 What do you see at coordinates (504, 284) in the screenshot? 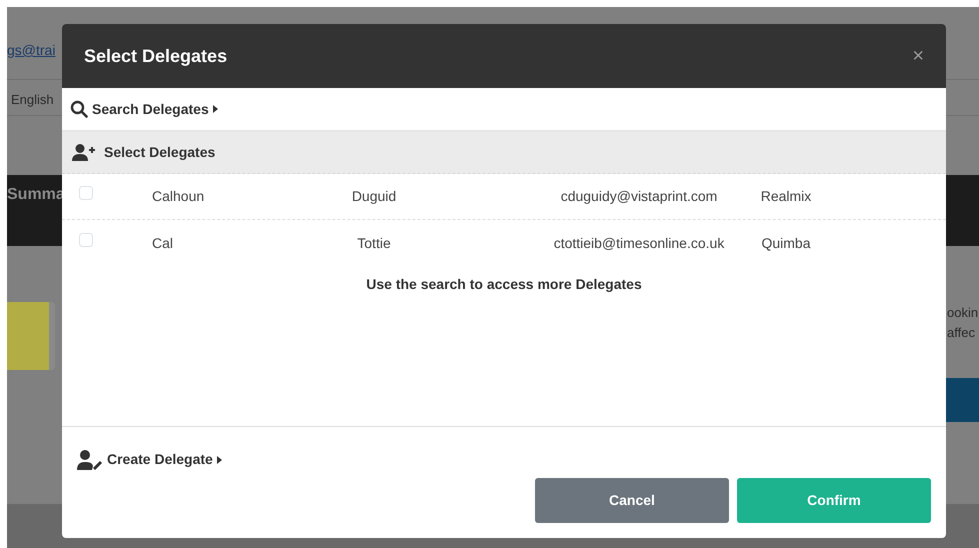
I see `hint-text: Use the search to access more Delegates` at bounding box center [504, 284].